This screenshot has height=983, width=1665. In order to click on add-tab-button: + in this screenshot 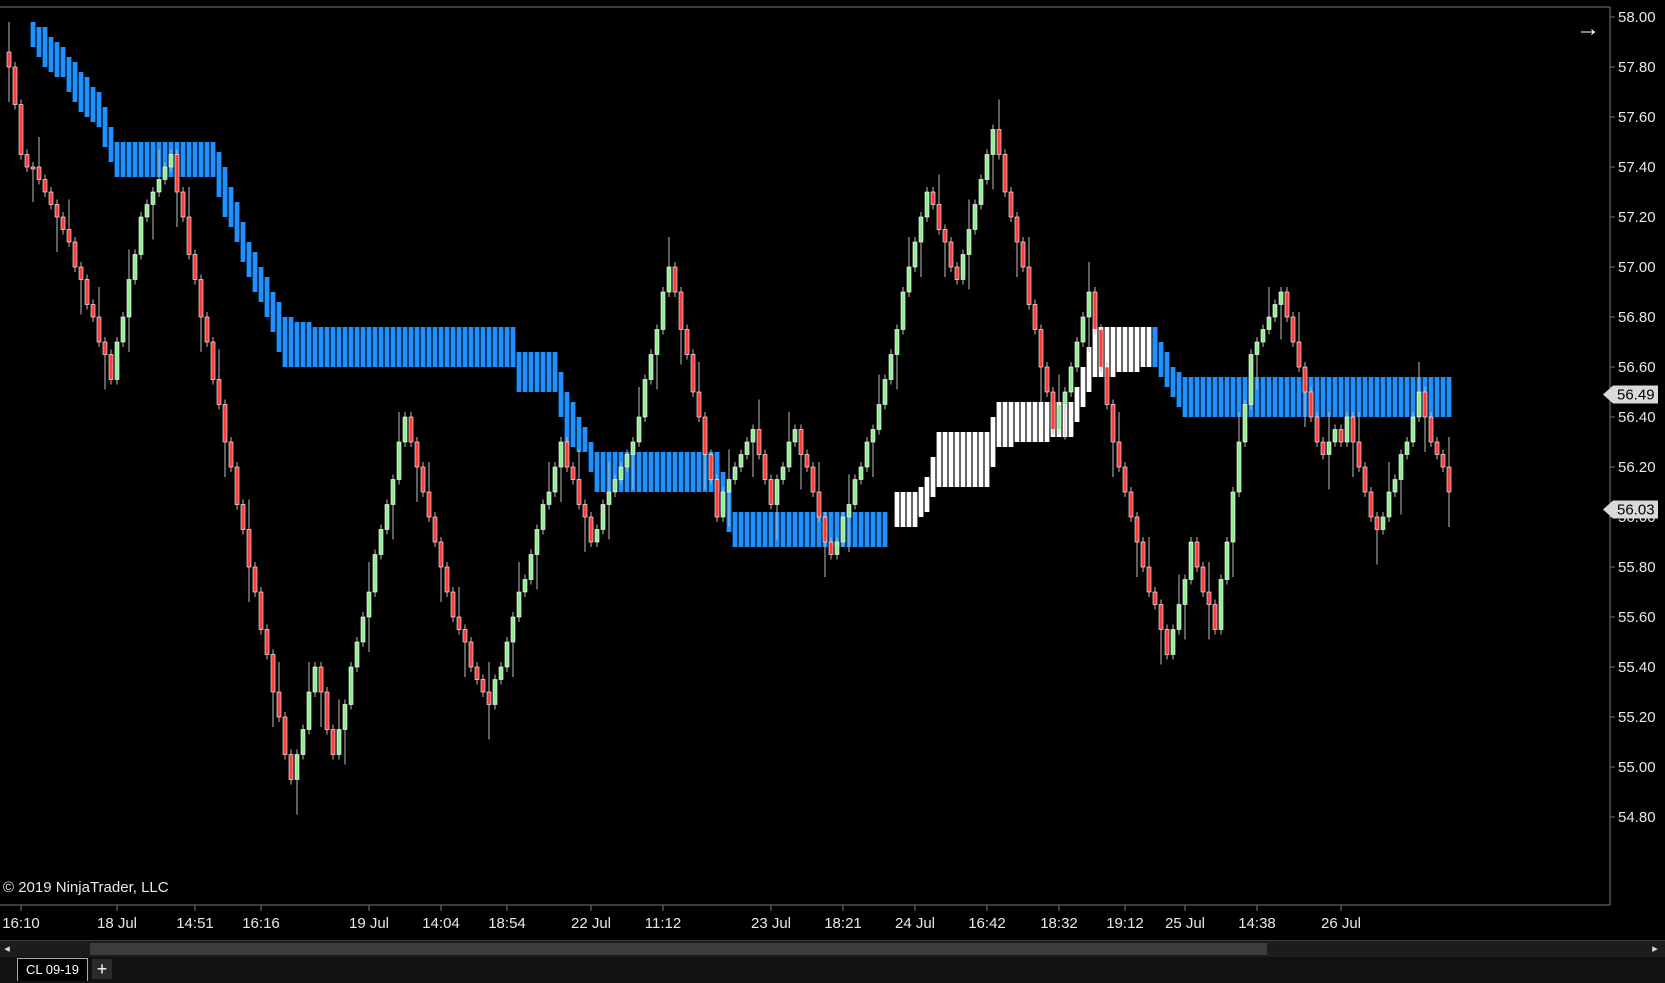, I will do `click(102, 969)`.